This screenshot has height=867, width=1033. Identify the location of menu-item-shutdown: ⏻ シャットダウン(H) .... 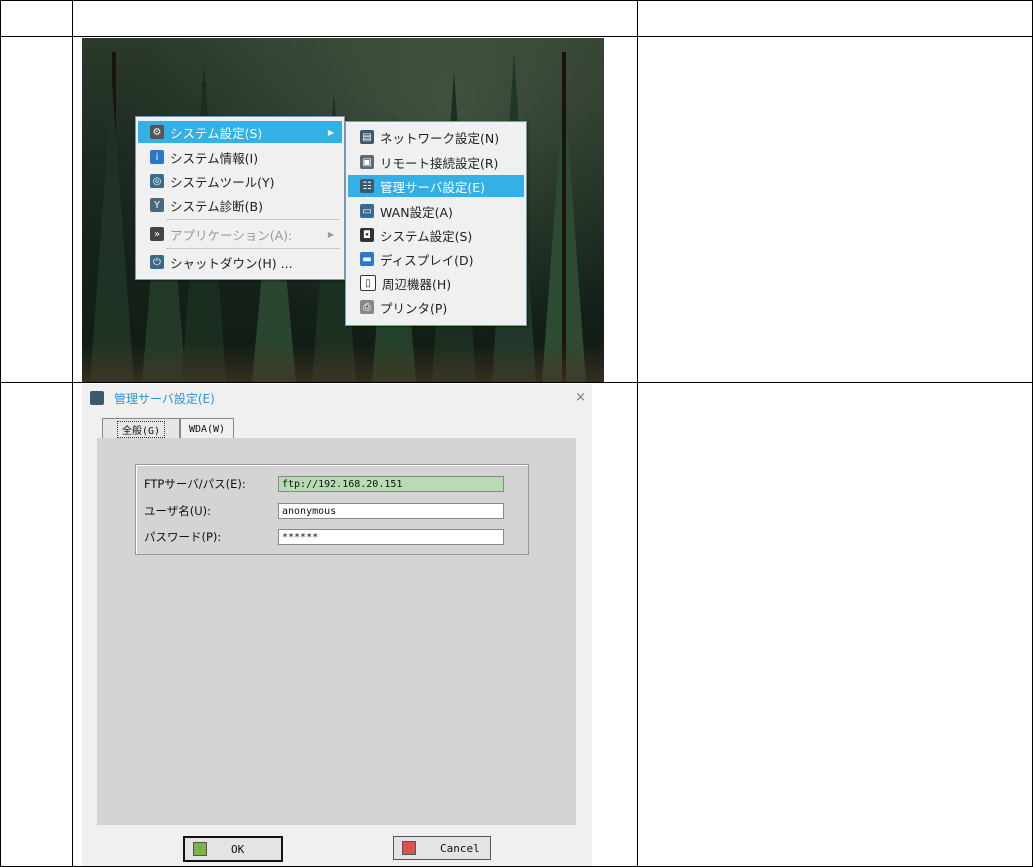
(240, 262).